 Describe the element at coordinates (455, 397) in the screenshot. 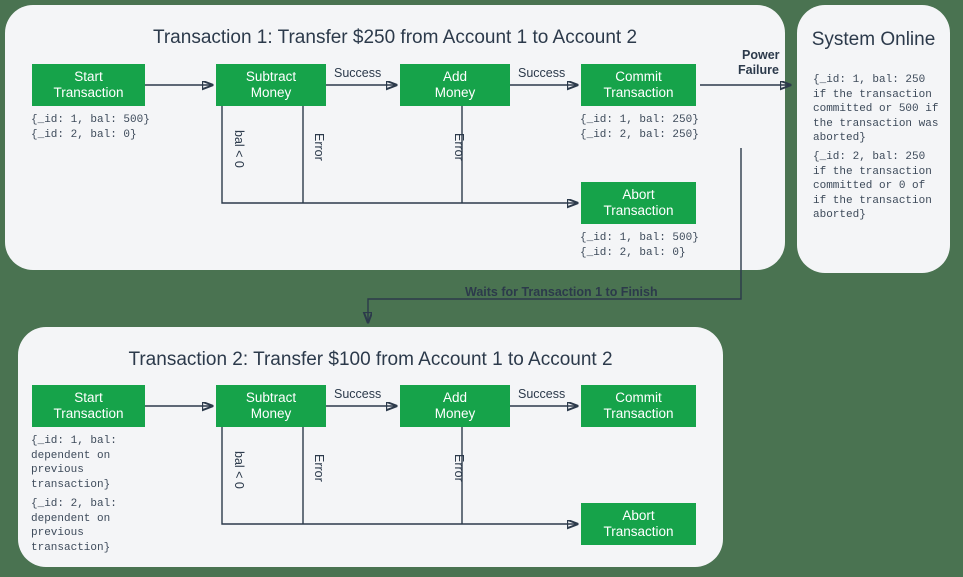

I see `p2-add-label-line1: Add` at that location.